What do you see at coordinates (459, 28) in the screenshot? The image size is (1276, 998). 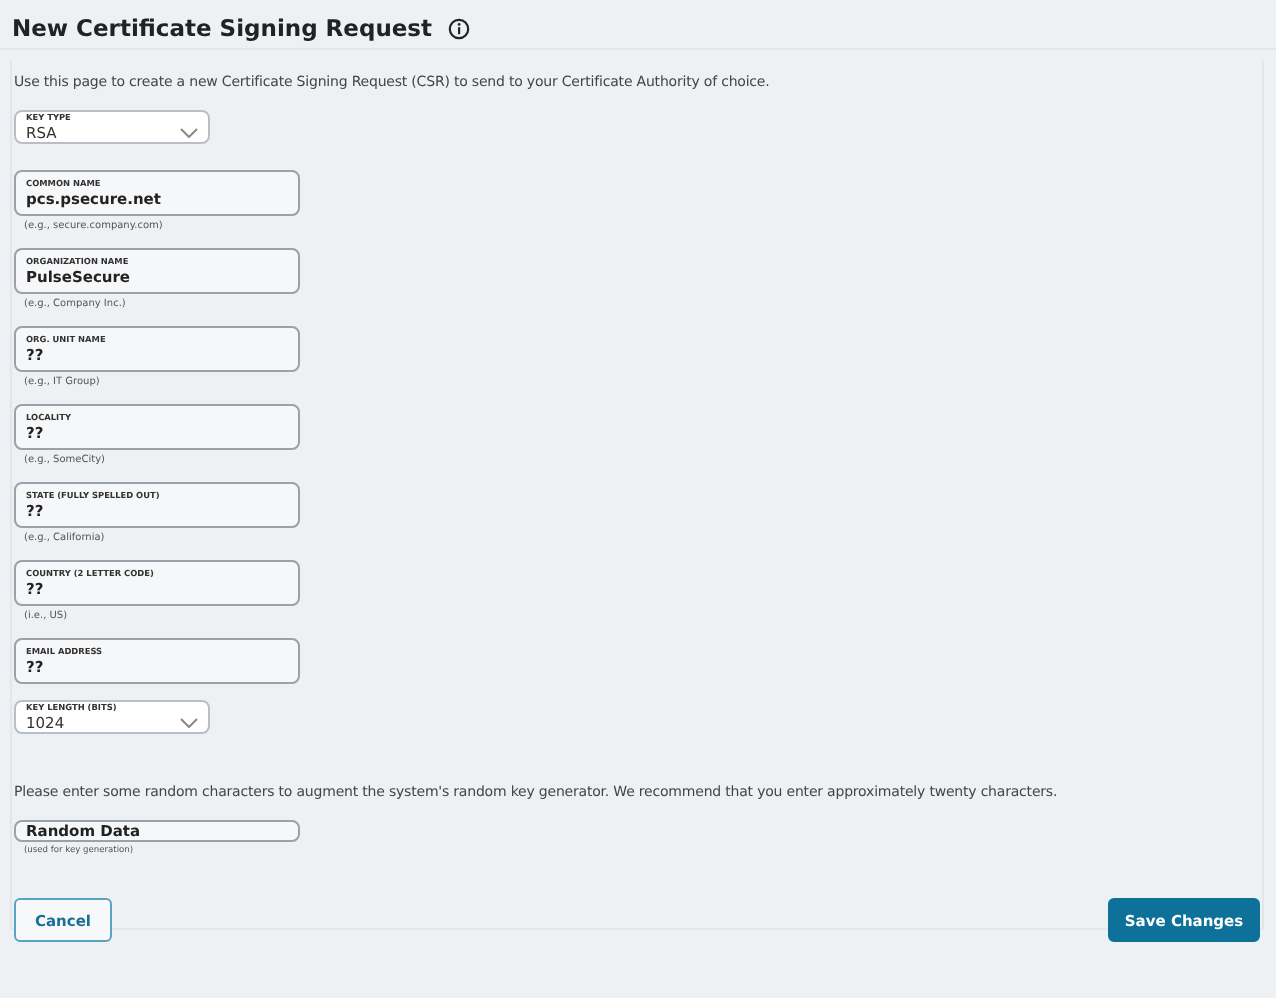 I see `info-icon` at bounding box center [459, 28].